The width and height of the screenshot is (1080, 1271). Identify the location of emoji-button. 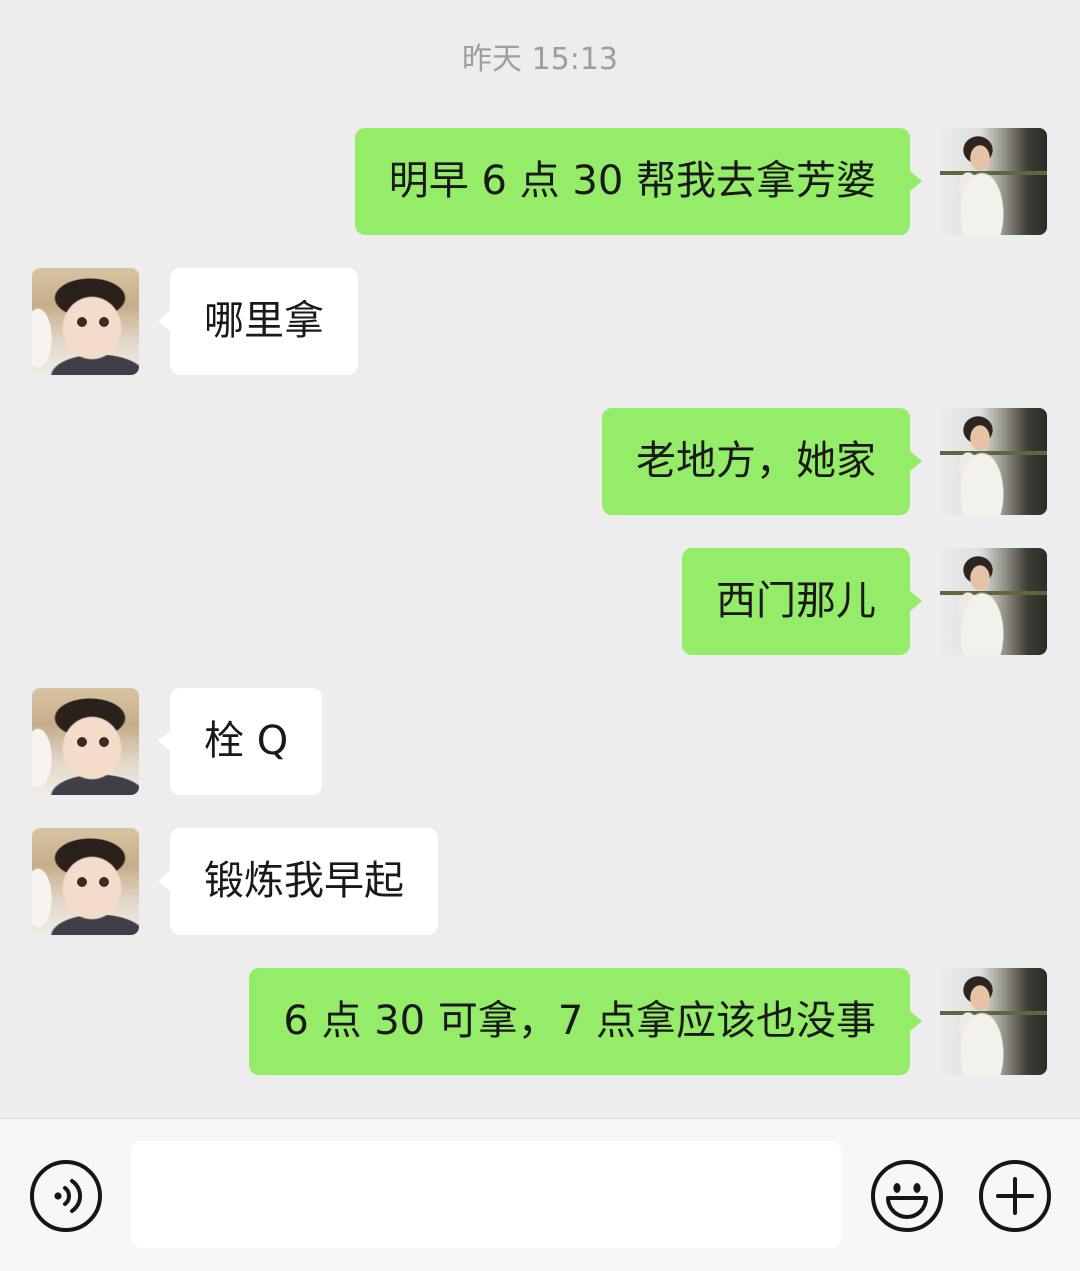
(907, 1196).